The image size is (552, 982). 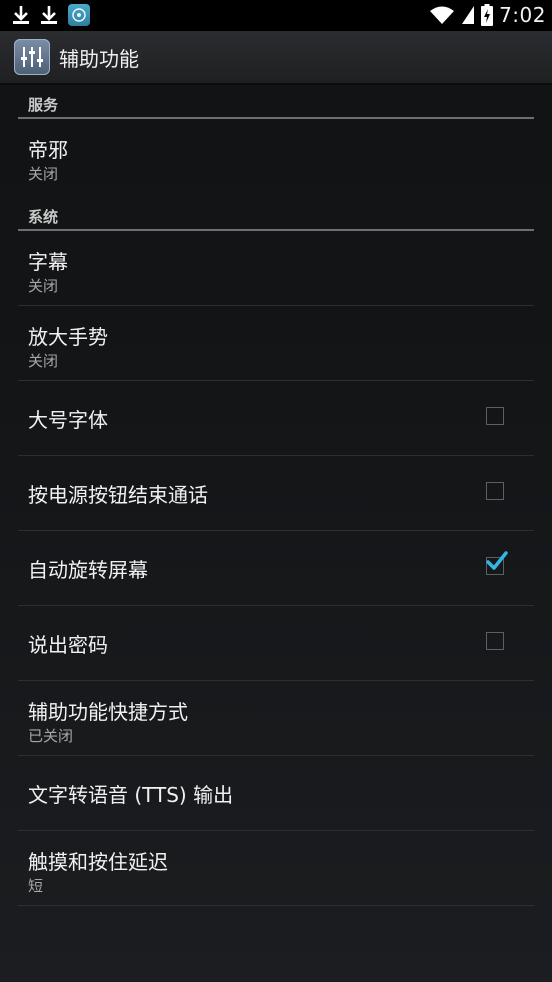 What do you see at coordinates (276, 15) in the screenshot?
I see `status-bar: 7:02` at bounding box center [276, 15].